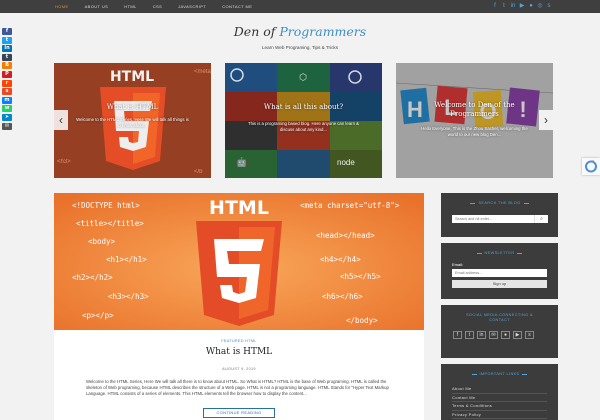 This screenshot has width=600, height=420. What do you see at coordinates (7, 74) in the screenshot?
I see `pinterest-icon: P` at bounding box center [7, 74].